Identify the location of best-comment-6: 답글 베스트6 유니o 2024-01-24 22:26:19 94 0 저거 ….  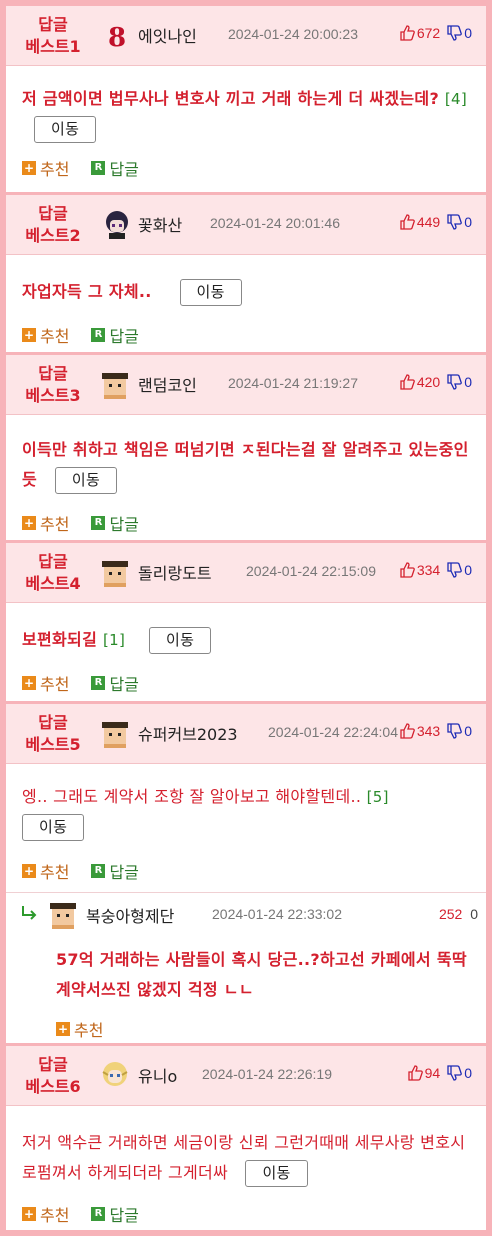
(246, 1138).